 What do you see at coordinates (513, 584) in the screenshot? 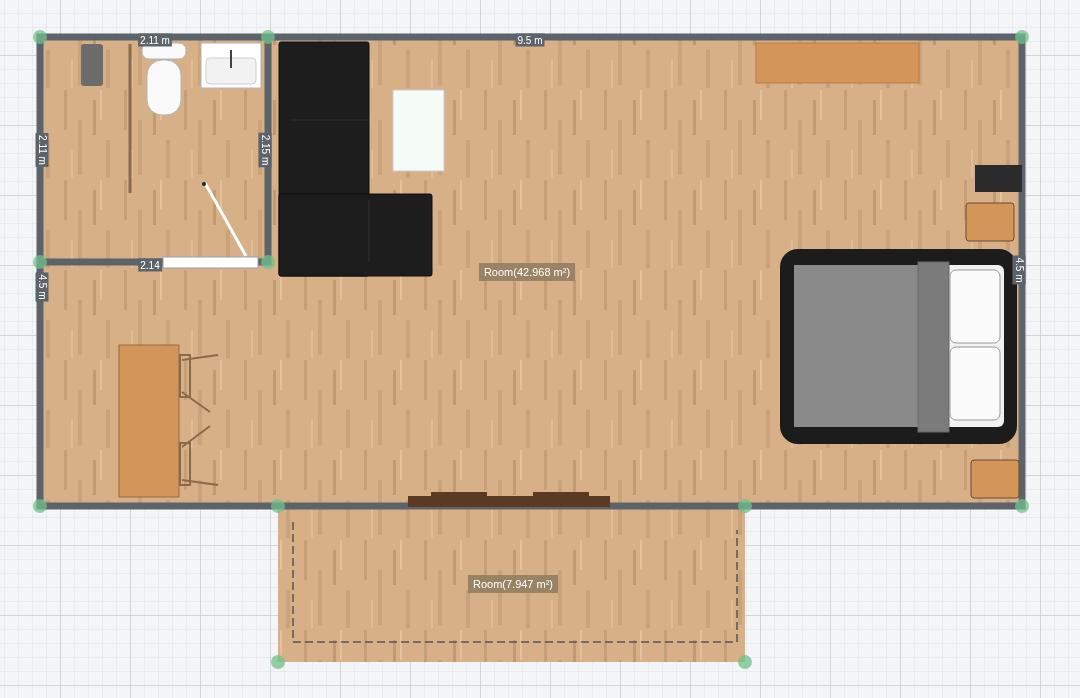
I see `room-label: Room(7.947 m²)` at bounding box center [513, 584].